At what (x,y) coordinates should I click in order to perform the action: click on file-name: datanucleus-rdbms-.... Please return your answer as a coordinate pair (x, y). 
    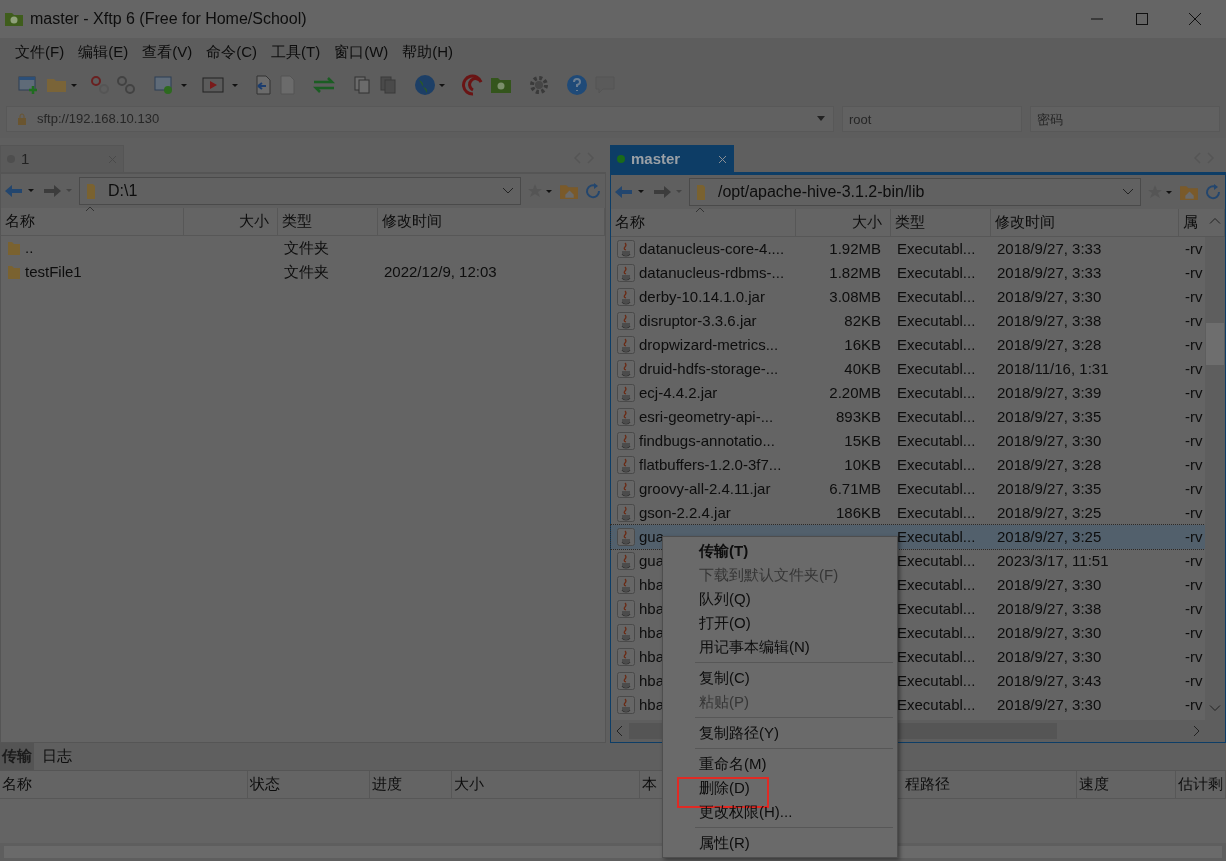
    Looking at the image, I should click on (712, 272).